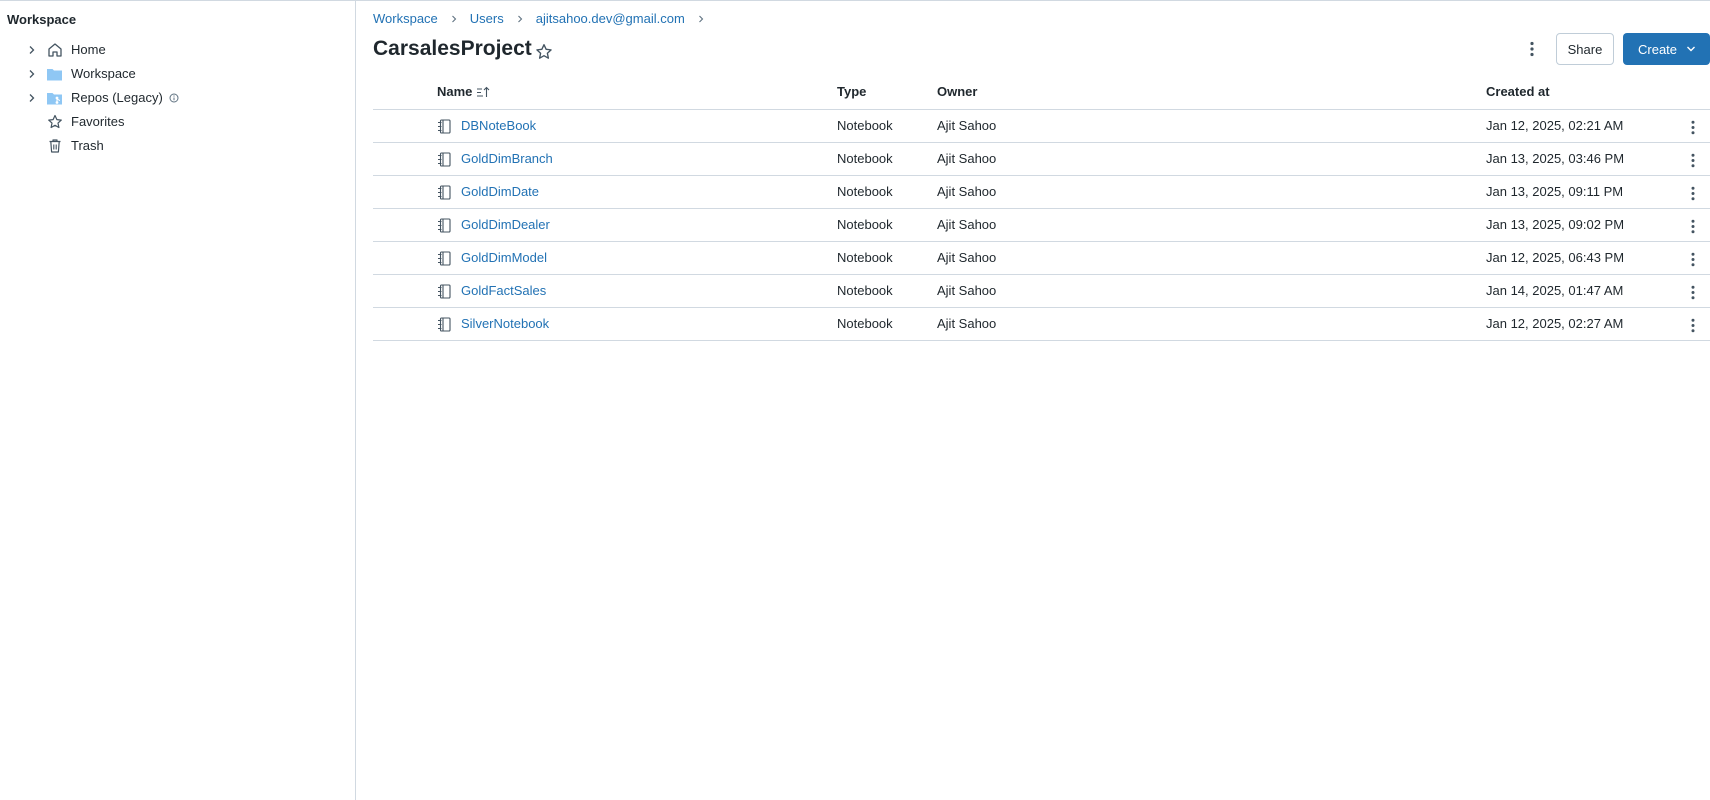 This screenshot has width=1710, height=800. What do you see at coordinates (483, 93) in the screenshot?
I see `sort-ascending-icon` at bounding box center [483, 93].